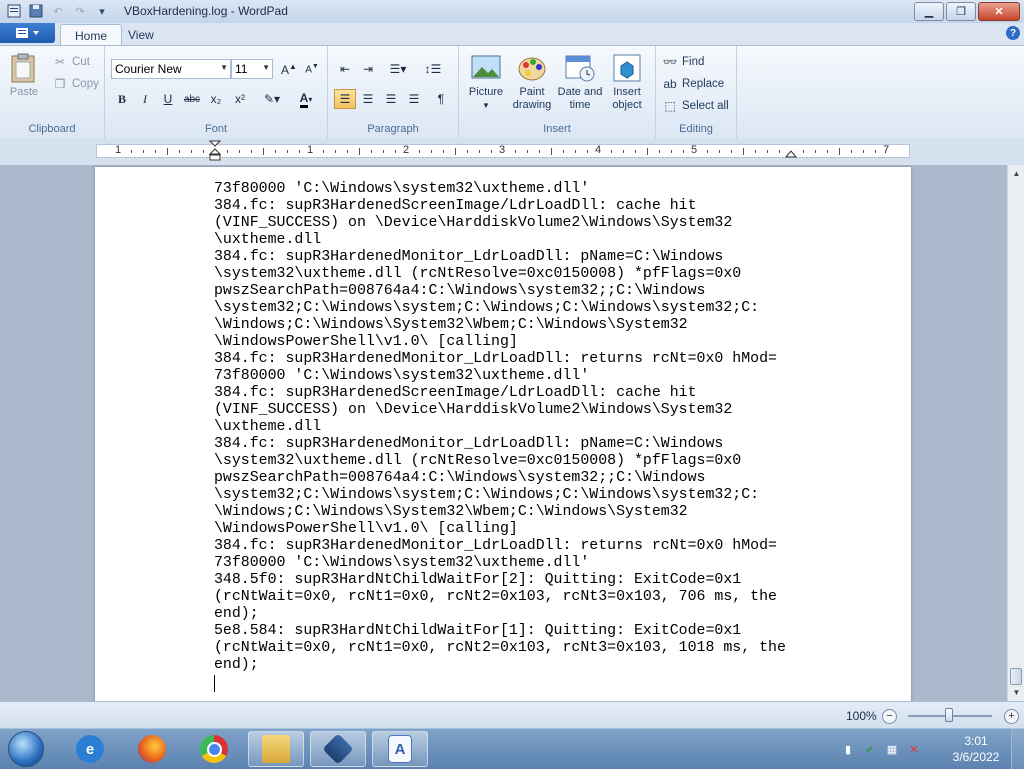 This screenshot has width=1024, height=769. I want to click on datetime-label-line2: time, so click(580, 105).